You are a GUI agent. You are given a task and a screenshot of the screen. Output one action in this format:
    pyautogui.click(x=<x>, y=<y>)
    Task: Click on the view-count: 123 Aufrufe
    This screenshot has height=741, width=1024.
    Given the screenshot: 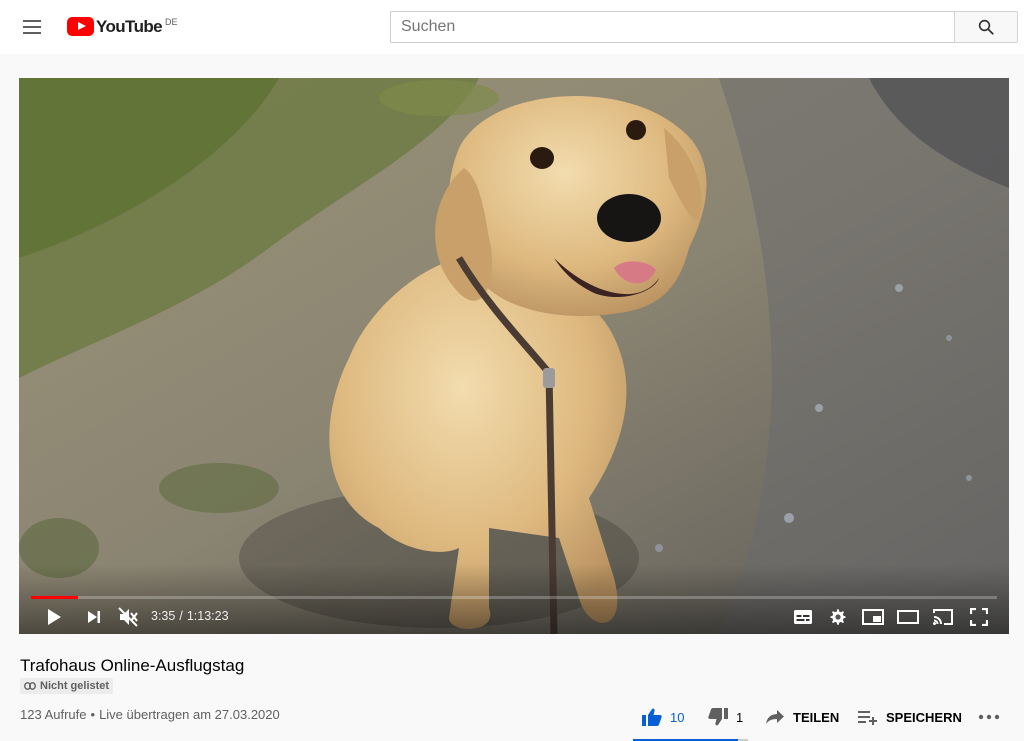 What is the action you would take?
    pyautogui.click(x=53, y=714)
    